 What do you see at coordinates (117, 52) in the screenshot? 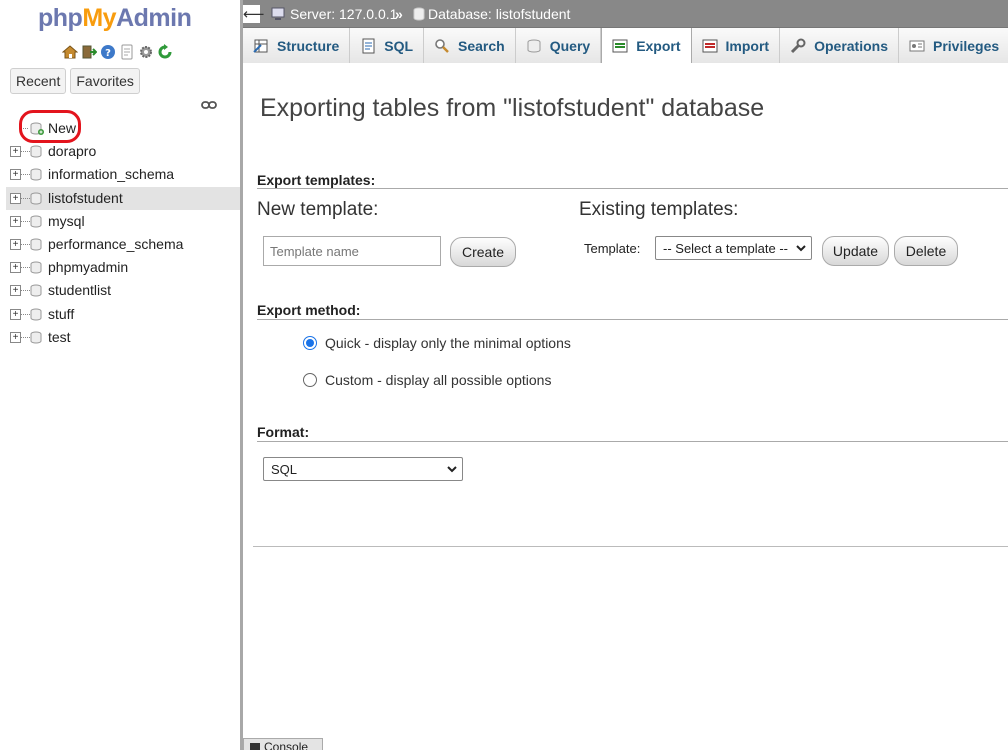
I see `quick-links: ?` at bounding box center [117, 52].